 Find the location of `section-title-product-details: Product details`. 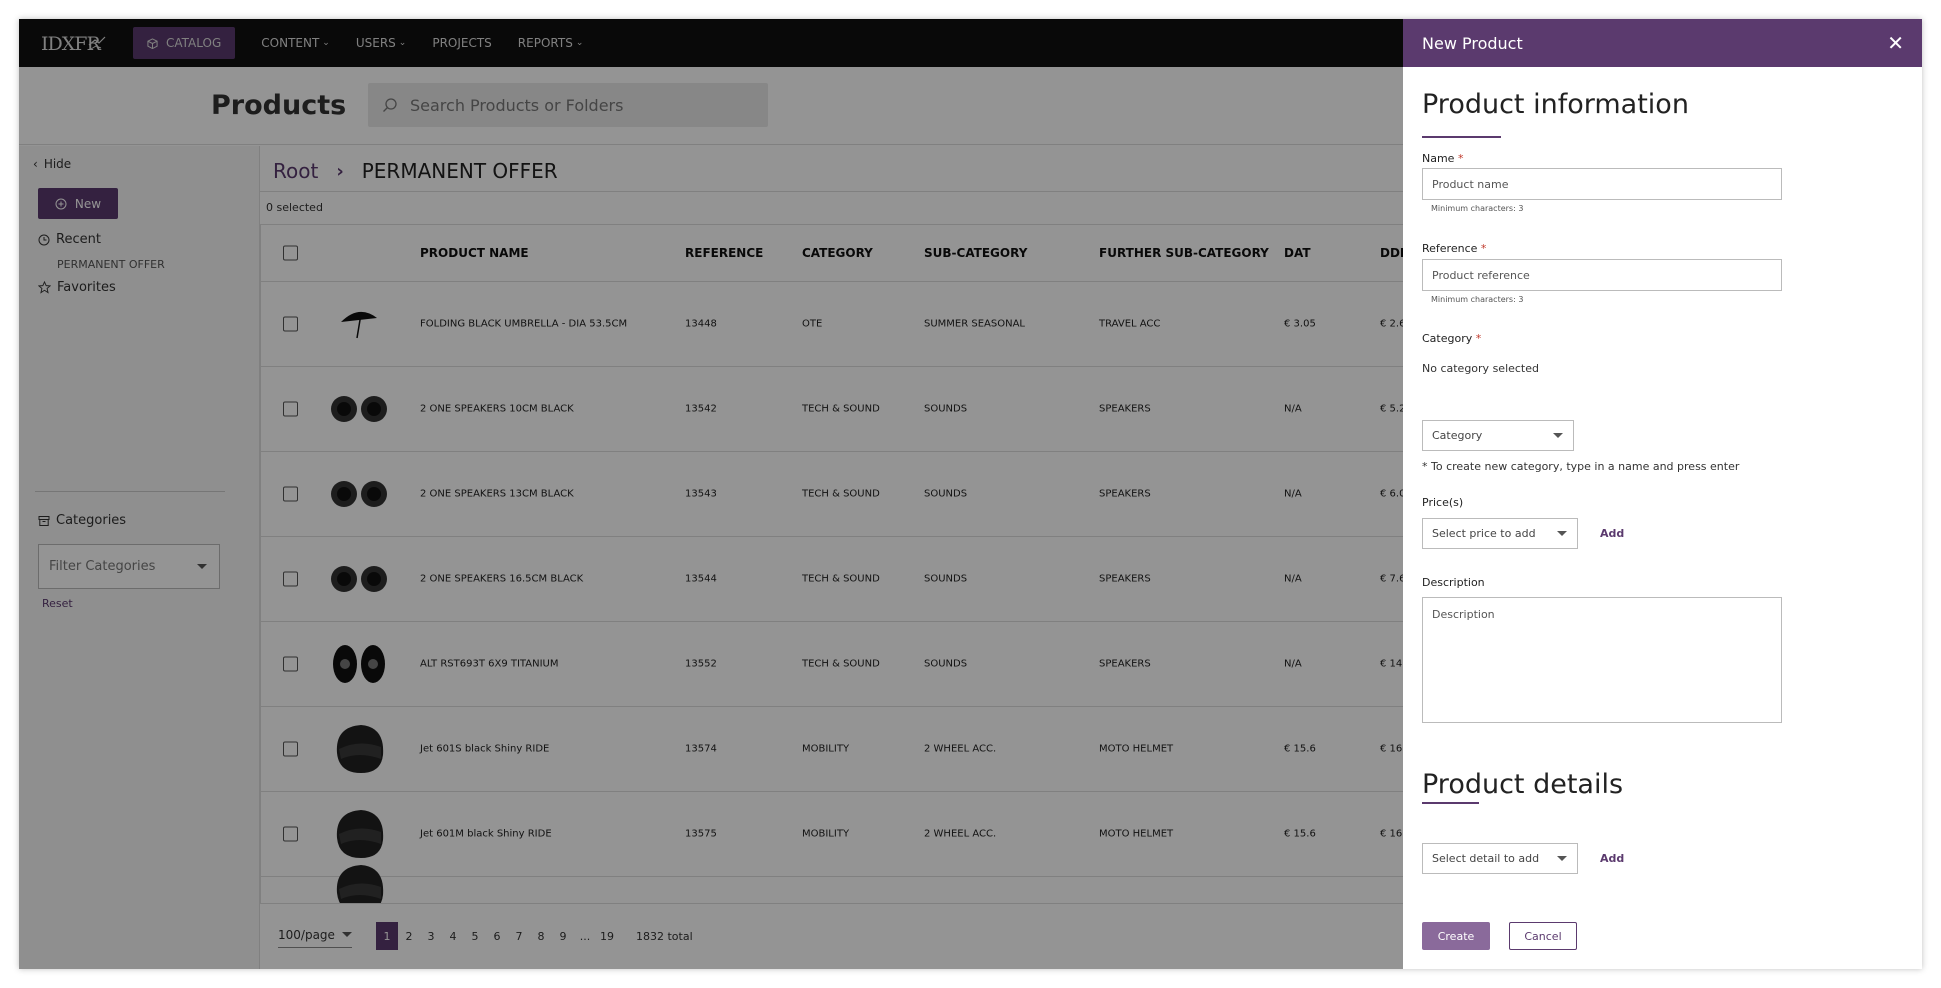

section-title-product-details: Product details is located at coordinates (1523, 784).